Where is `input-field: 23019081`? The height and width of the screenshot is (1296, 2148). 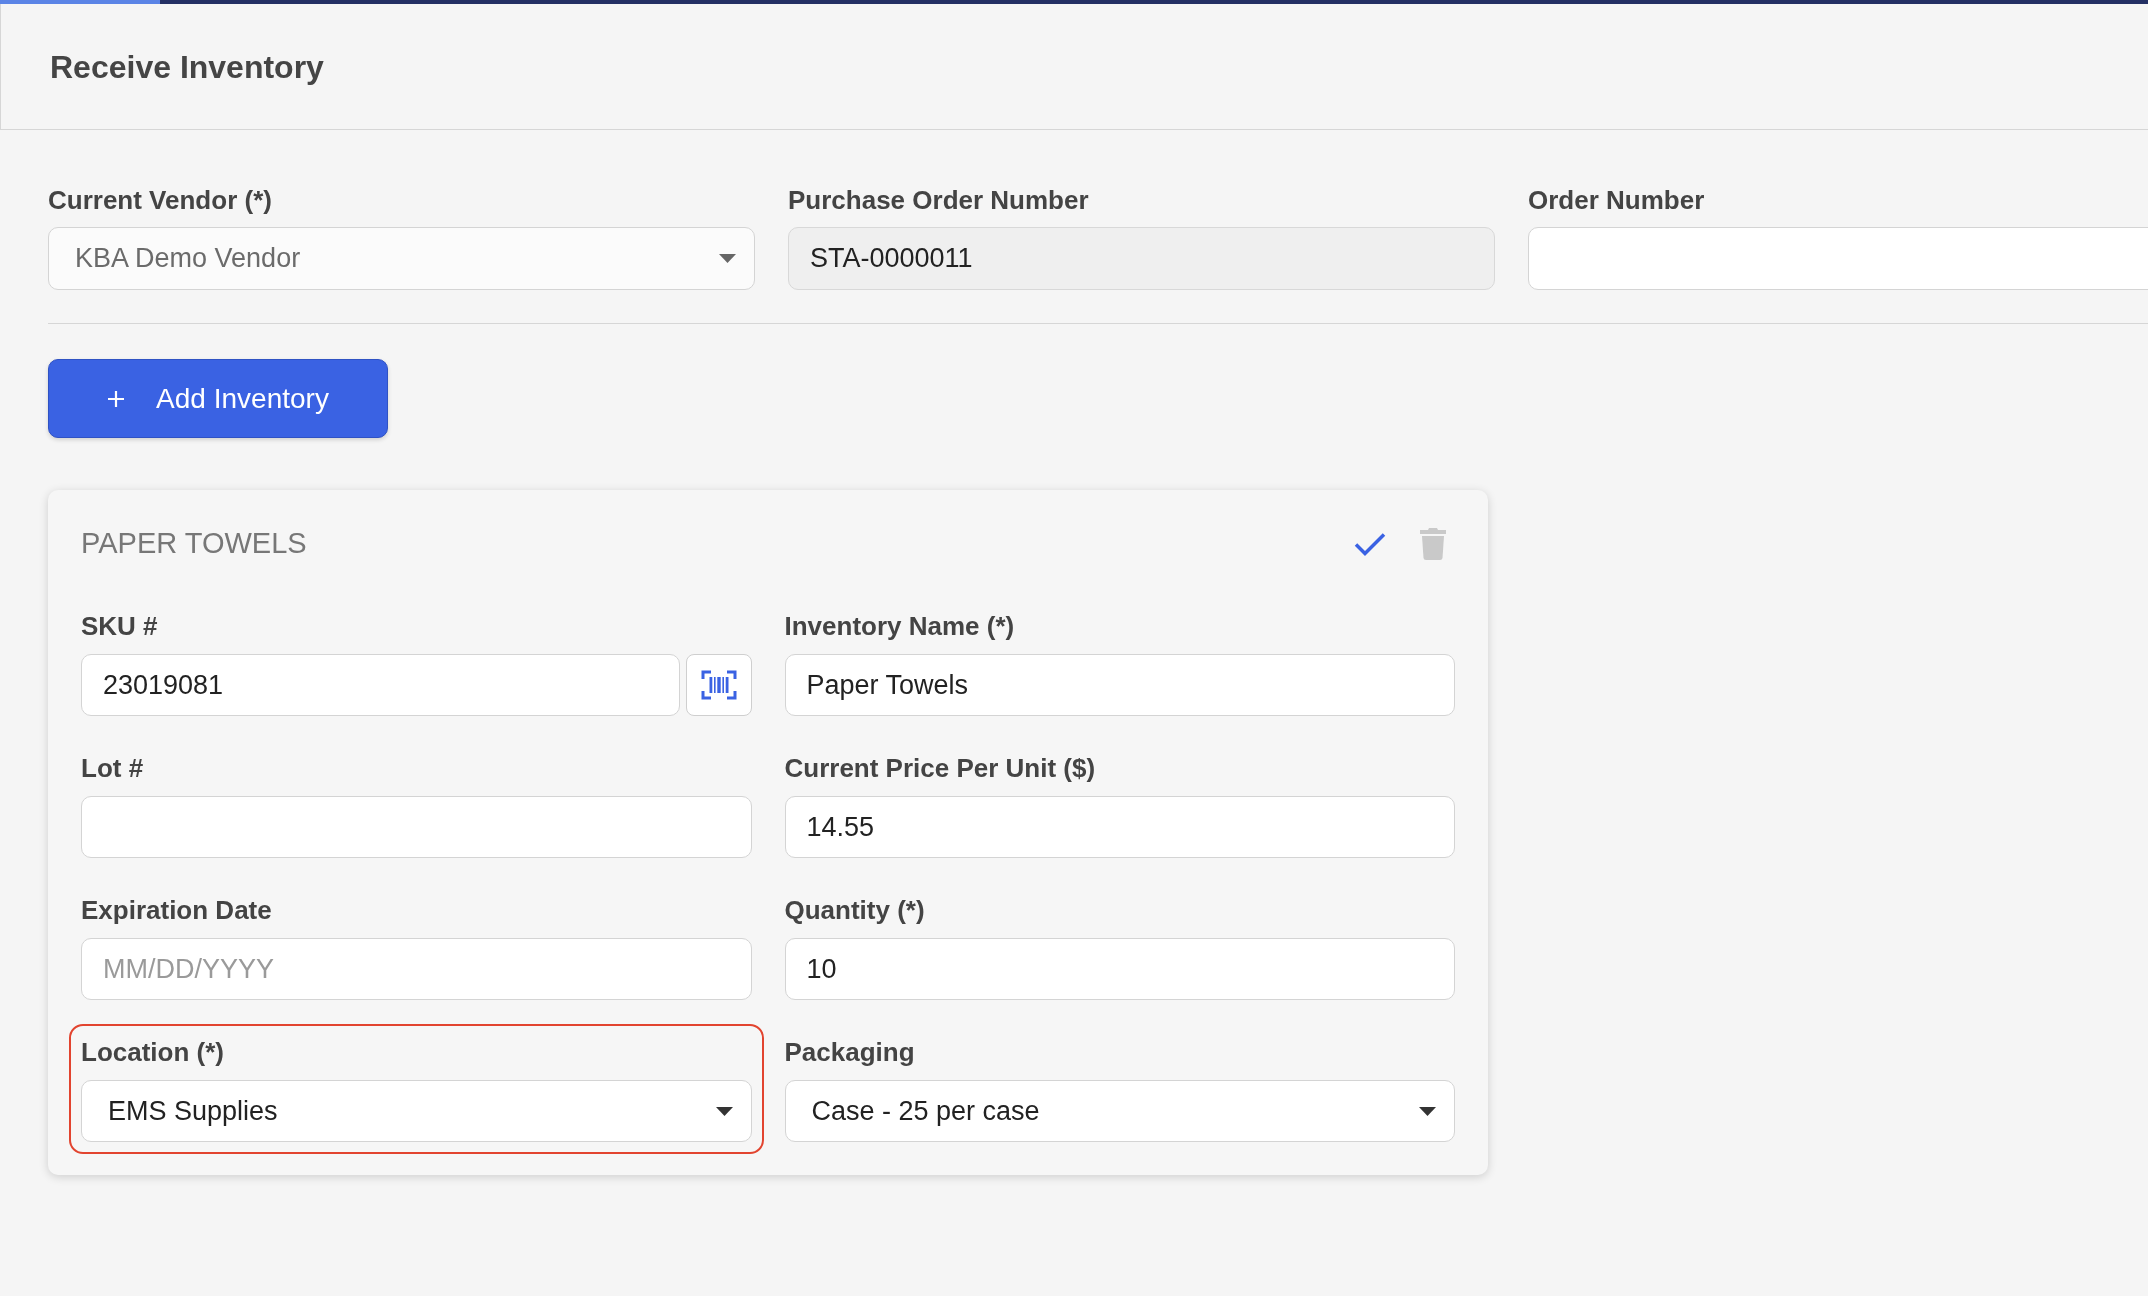
input-field: 23019081 is located at coordinates (380, 685).